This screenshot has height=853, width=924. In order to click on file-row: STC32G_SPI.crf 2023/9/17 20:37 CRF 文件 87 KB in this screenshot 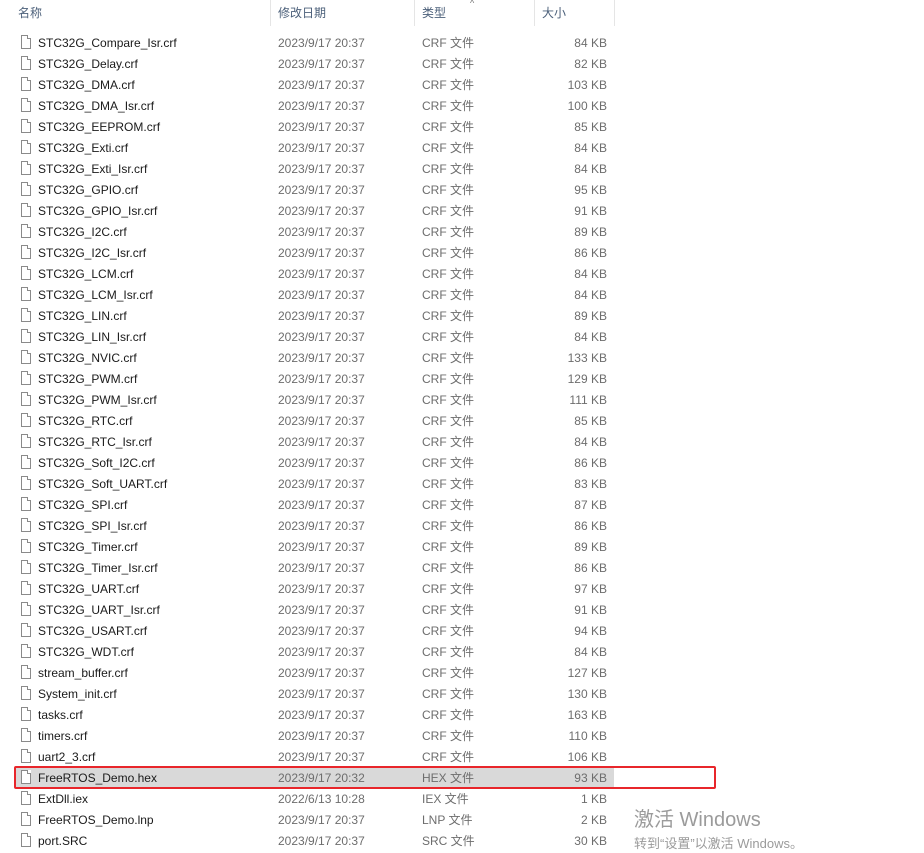, I will do `click(462, 505)`.